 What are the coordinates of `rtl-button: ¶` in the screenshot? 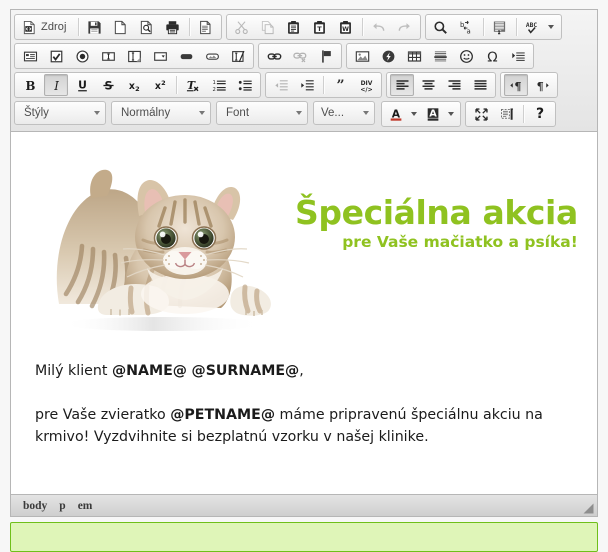 It's located at (542, 85).